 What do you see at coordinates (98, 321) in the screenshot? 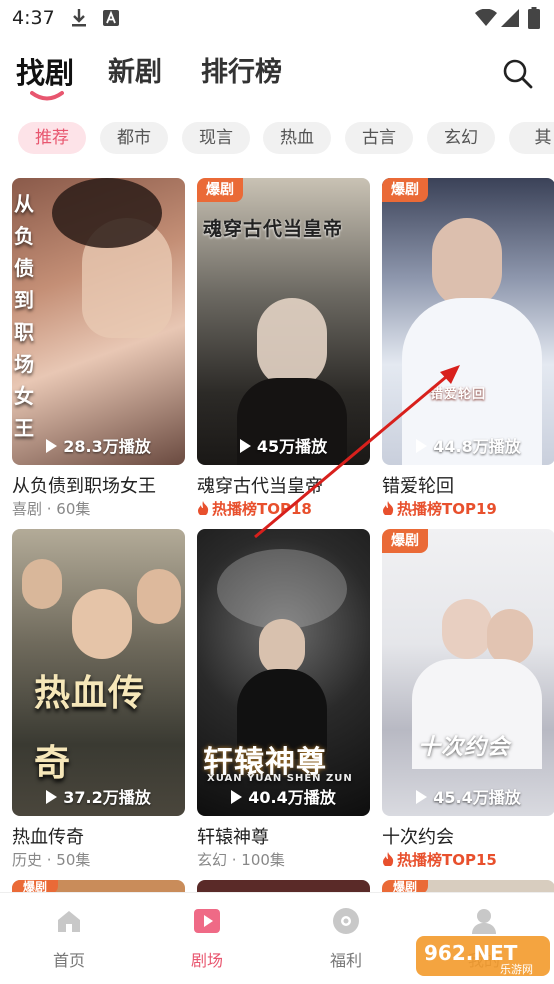
I see `drama-poster: 从负债到职场女王 28.3万播放` at bounding box center [98, 321].